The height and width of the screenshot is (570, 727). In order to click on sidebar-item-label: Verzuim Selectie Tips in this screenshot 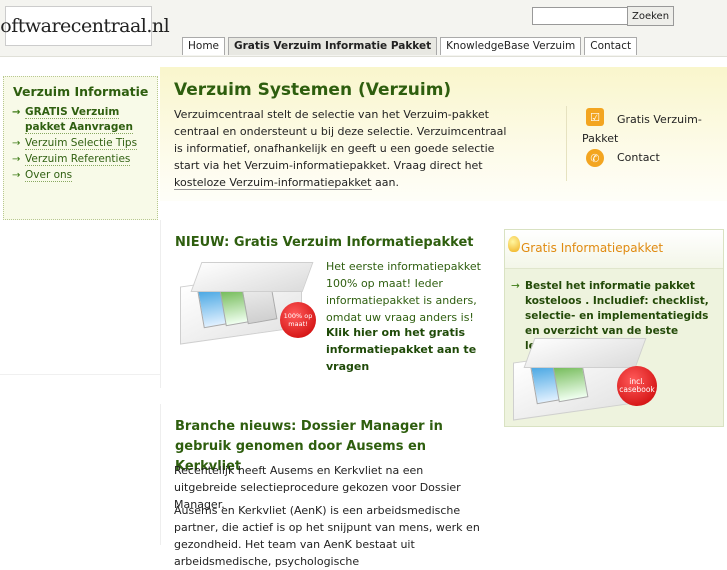, I will do `click(81, 143)`.